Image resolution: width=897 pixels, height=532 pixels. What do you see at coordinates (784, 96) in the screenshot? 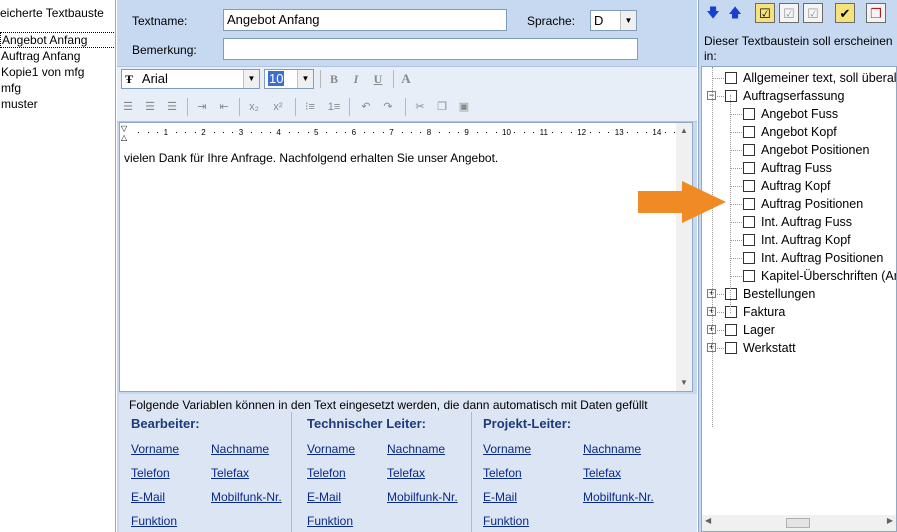
I see `tree-item: Auftragserfassung` at bounding box center [784, 96].